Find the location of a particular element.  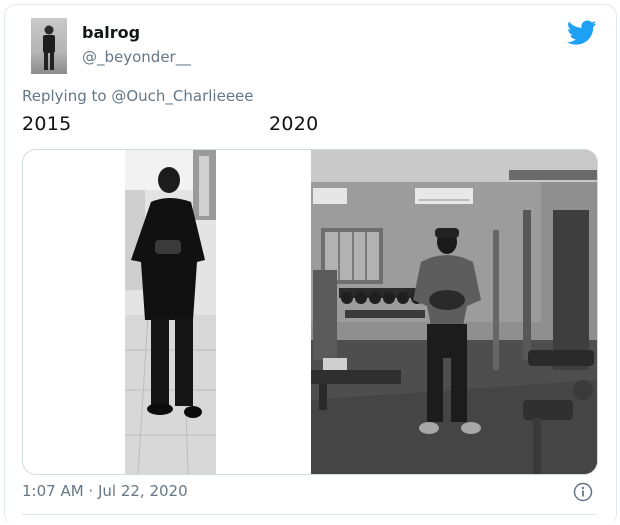

photo-2015 is located at coordinates (170, 312).